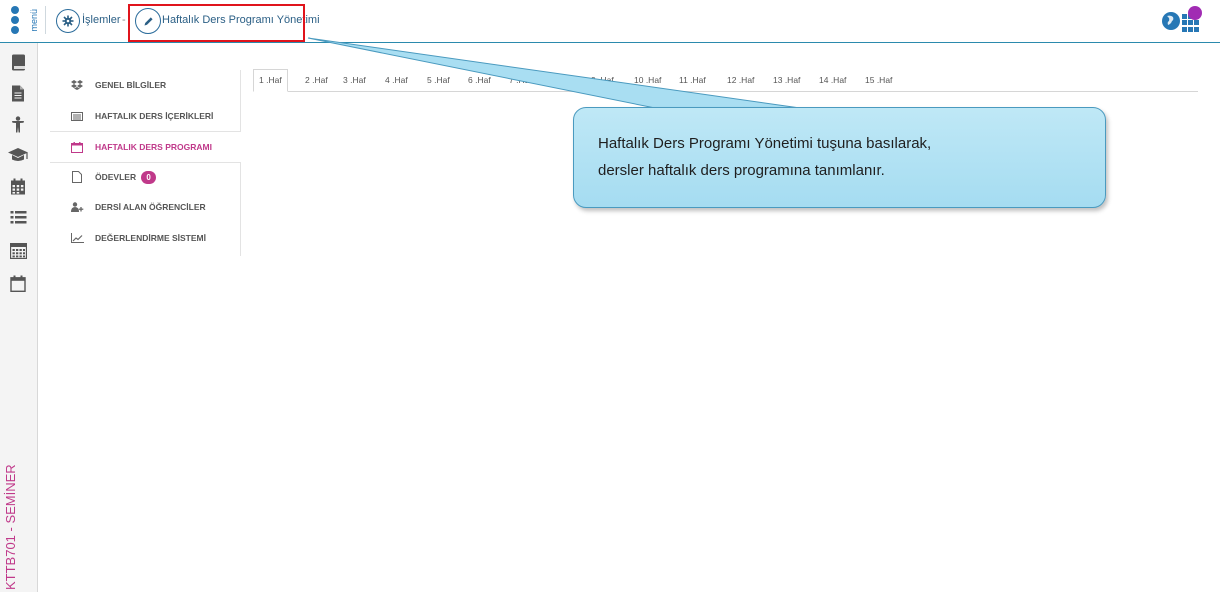 The height and width of the screenshot is (592, 1220). Describe the element at coordinates (554, 73) in the screenshot. I see `callout-pointer` at that location.